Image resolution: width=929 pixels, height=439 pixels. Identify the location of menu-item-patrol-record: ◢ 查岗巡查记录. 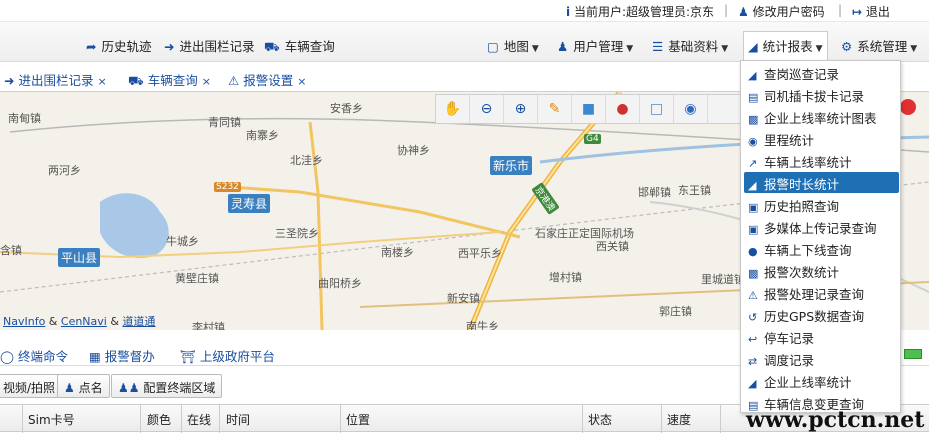
(821, 72).